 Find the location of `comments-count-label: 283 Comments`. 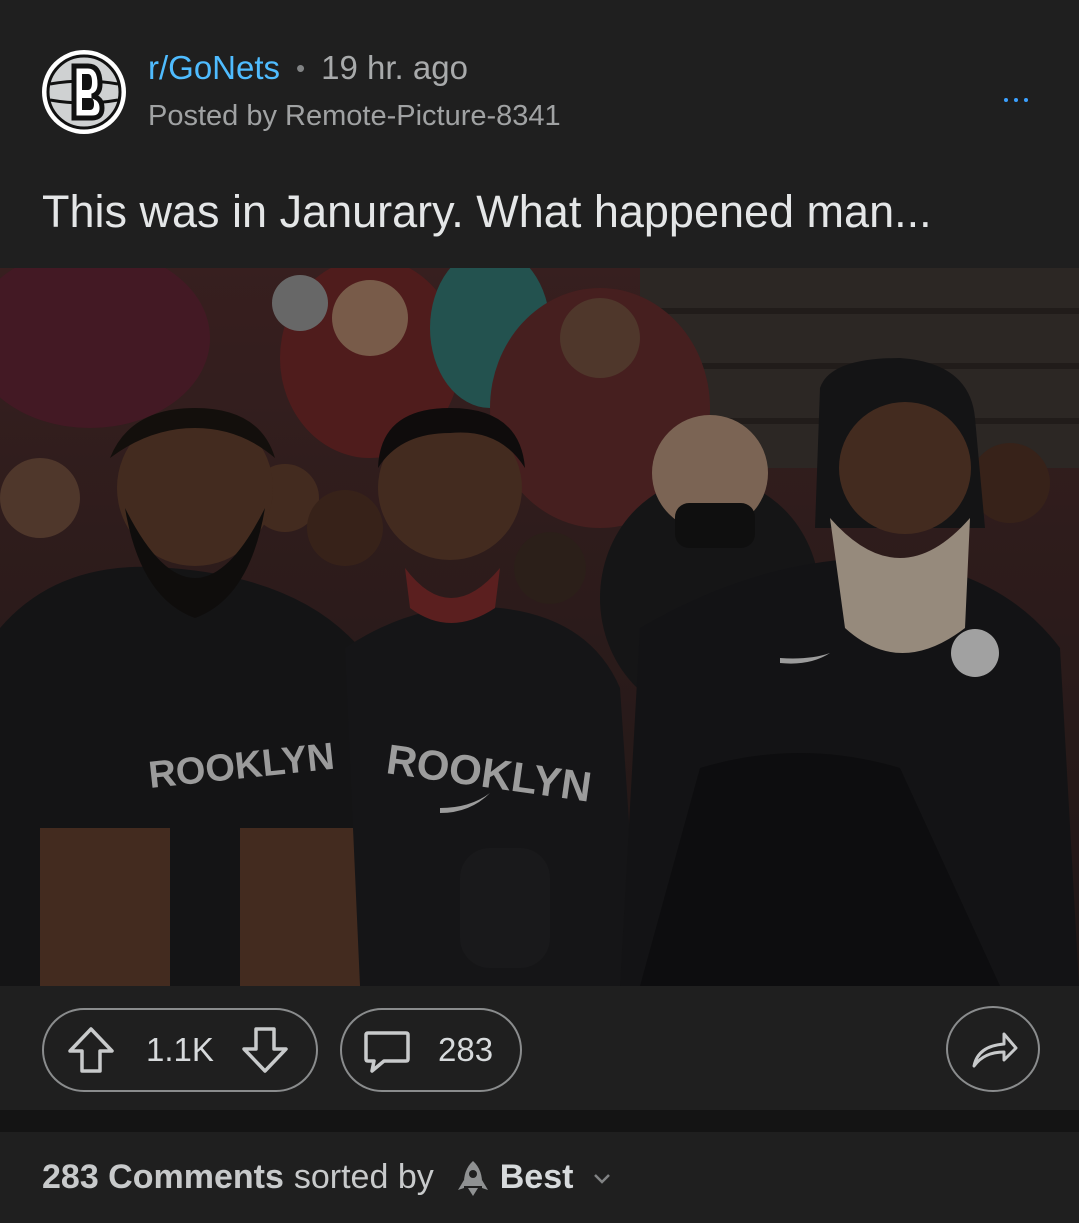

comments-count-label: 283 Comments is located at coordinates (163, 1177).